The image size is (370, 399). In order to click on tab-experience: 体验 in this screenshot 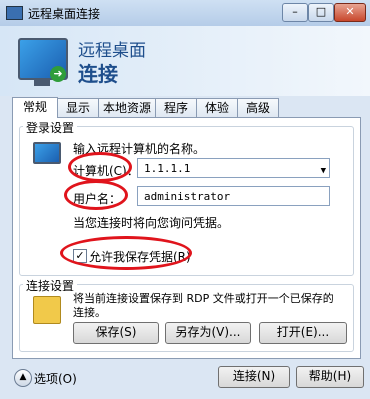, I will do `click(217, 107)`.